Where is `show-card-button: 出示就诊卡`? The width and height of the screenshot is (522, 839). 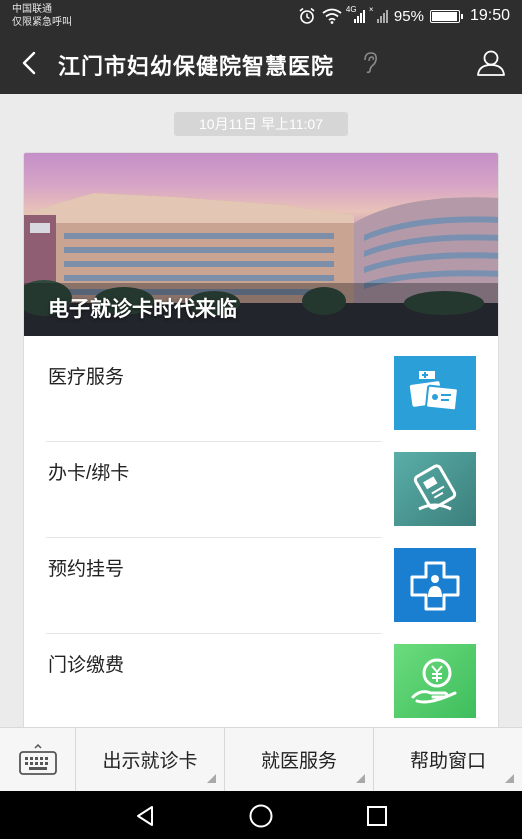
show-card-button: 出示就诊卡 is located at coordinates (150, 759).